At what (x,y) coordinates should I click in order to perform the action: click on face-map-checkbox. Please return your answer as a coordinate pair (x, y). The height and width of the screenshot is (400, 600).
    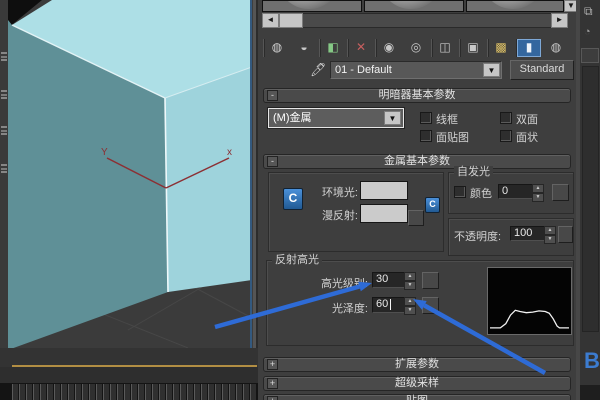
    Looking at the image, I should click on (426, 136).